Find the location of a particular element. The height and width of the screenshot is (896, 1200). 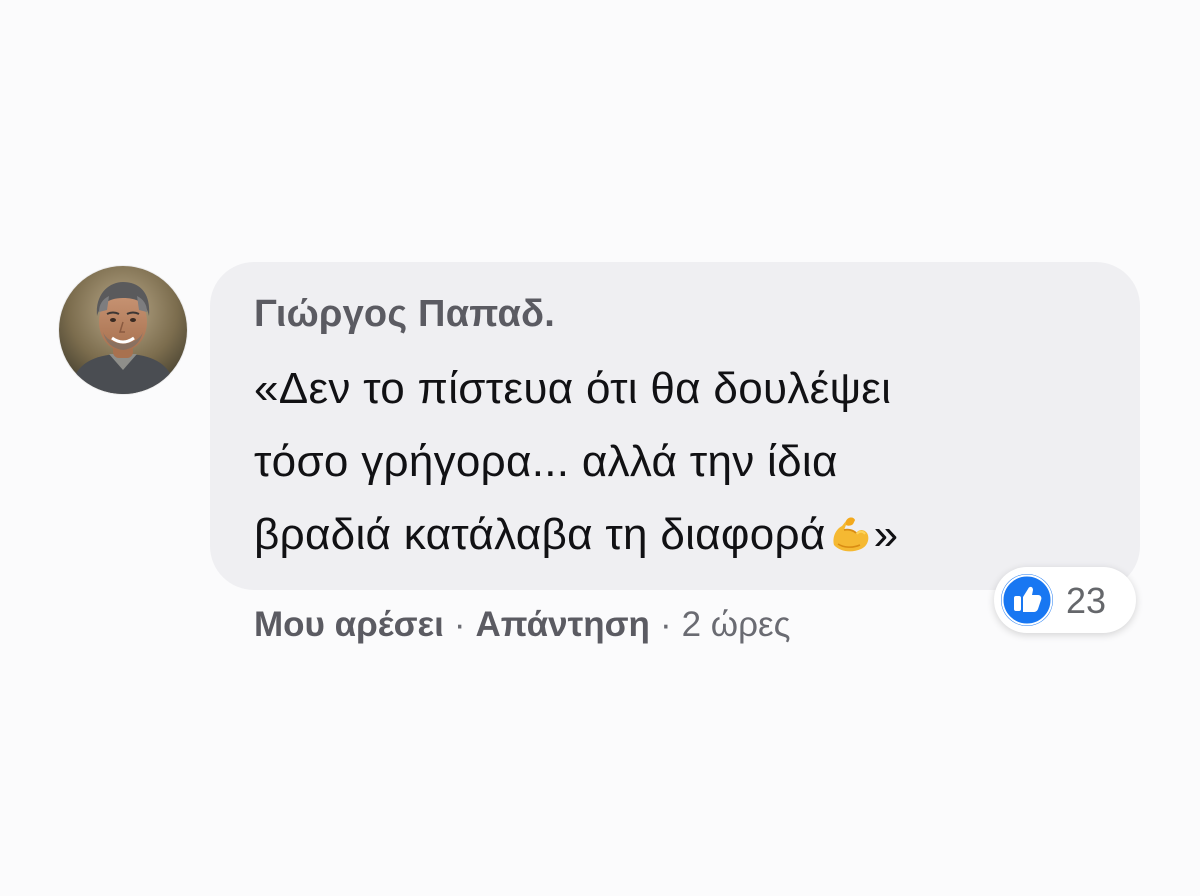

reaction-summary: 23 is located at coordinates (1065, 600).